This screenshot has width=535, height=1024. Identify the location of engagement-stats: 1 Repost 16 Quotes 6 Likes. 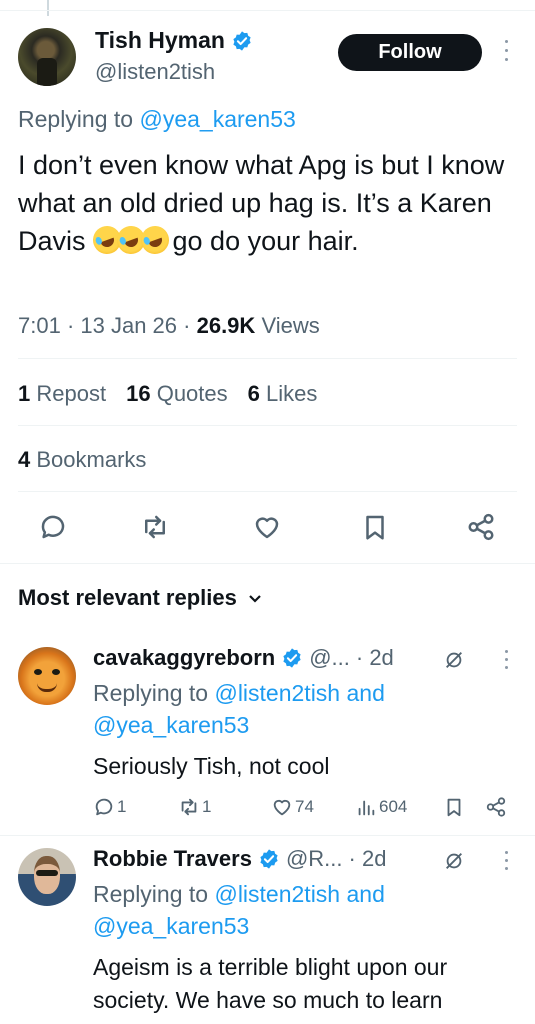
(167, 394).